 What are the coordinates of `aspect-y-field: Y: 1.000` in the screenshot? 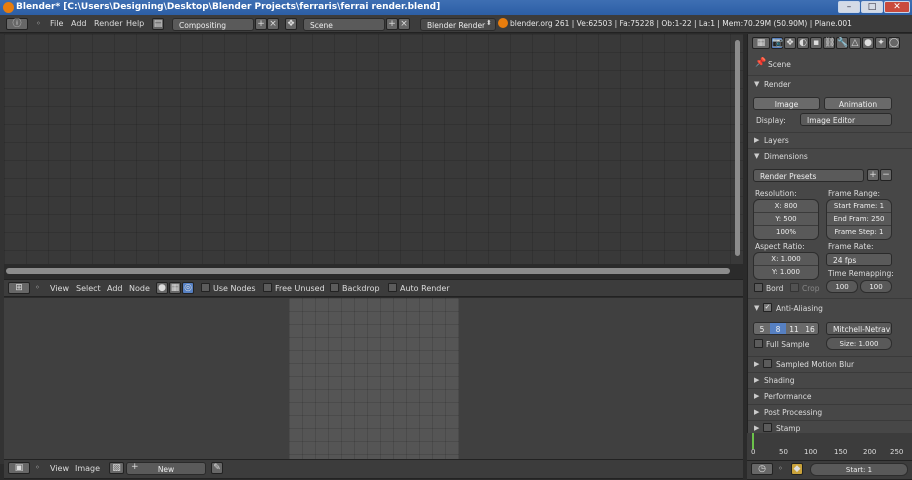 It's located at (786, 272).